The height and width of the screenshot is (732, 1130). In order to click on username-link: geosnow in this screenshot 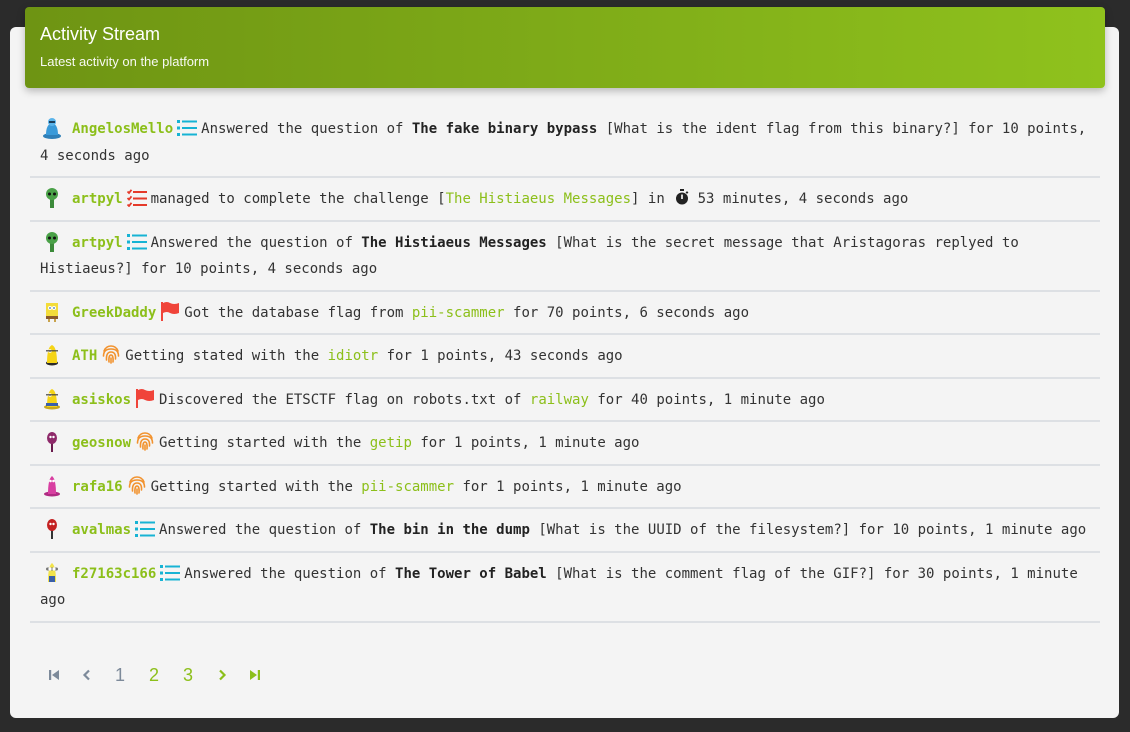, I will do `click(101, 443)`.